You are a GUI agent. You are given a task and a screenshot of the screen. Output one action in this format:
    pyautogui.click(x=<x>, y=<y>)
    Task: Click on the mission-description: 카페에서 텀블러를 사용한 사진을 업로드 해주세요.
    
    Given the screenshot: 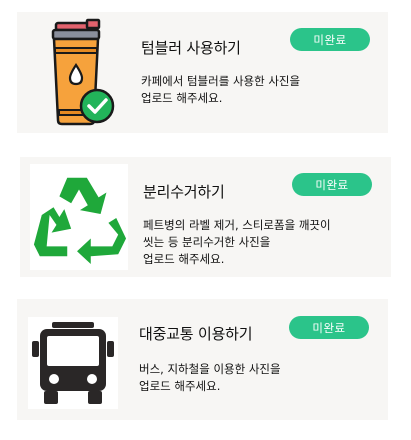 What is the action you would take?
    pyautogui.click(x=221, y=89)
    